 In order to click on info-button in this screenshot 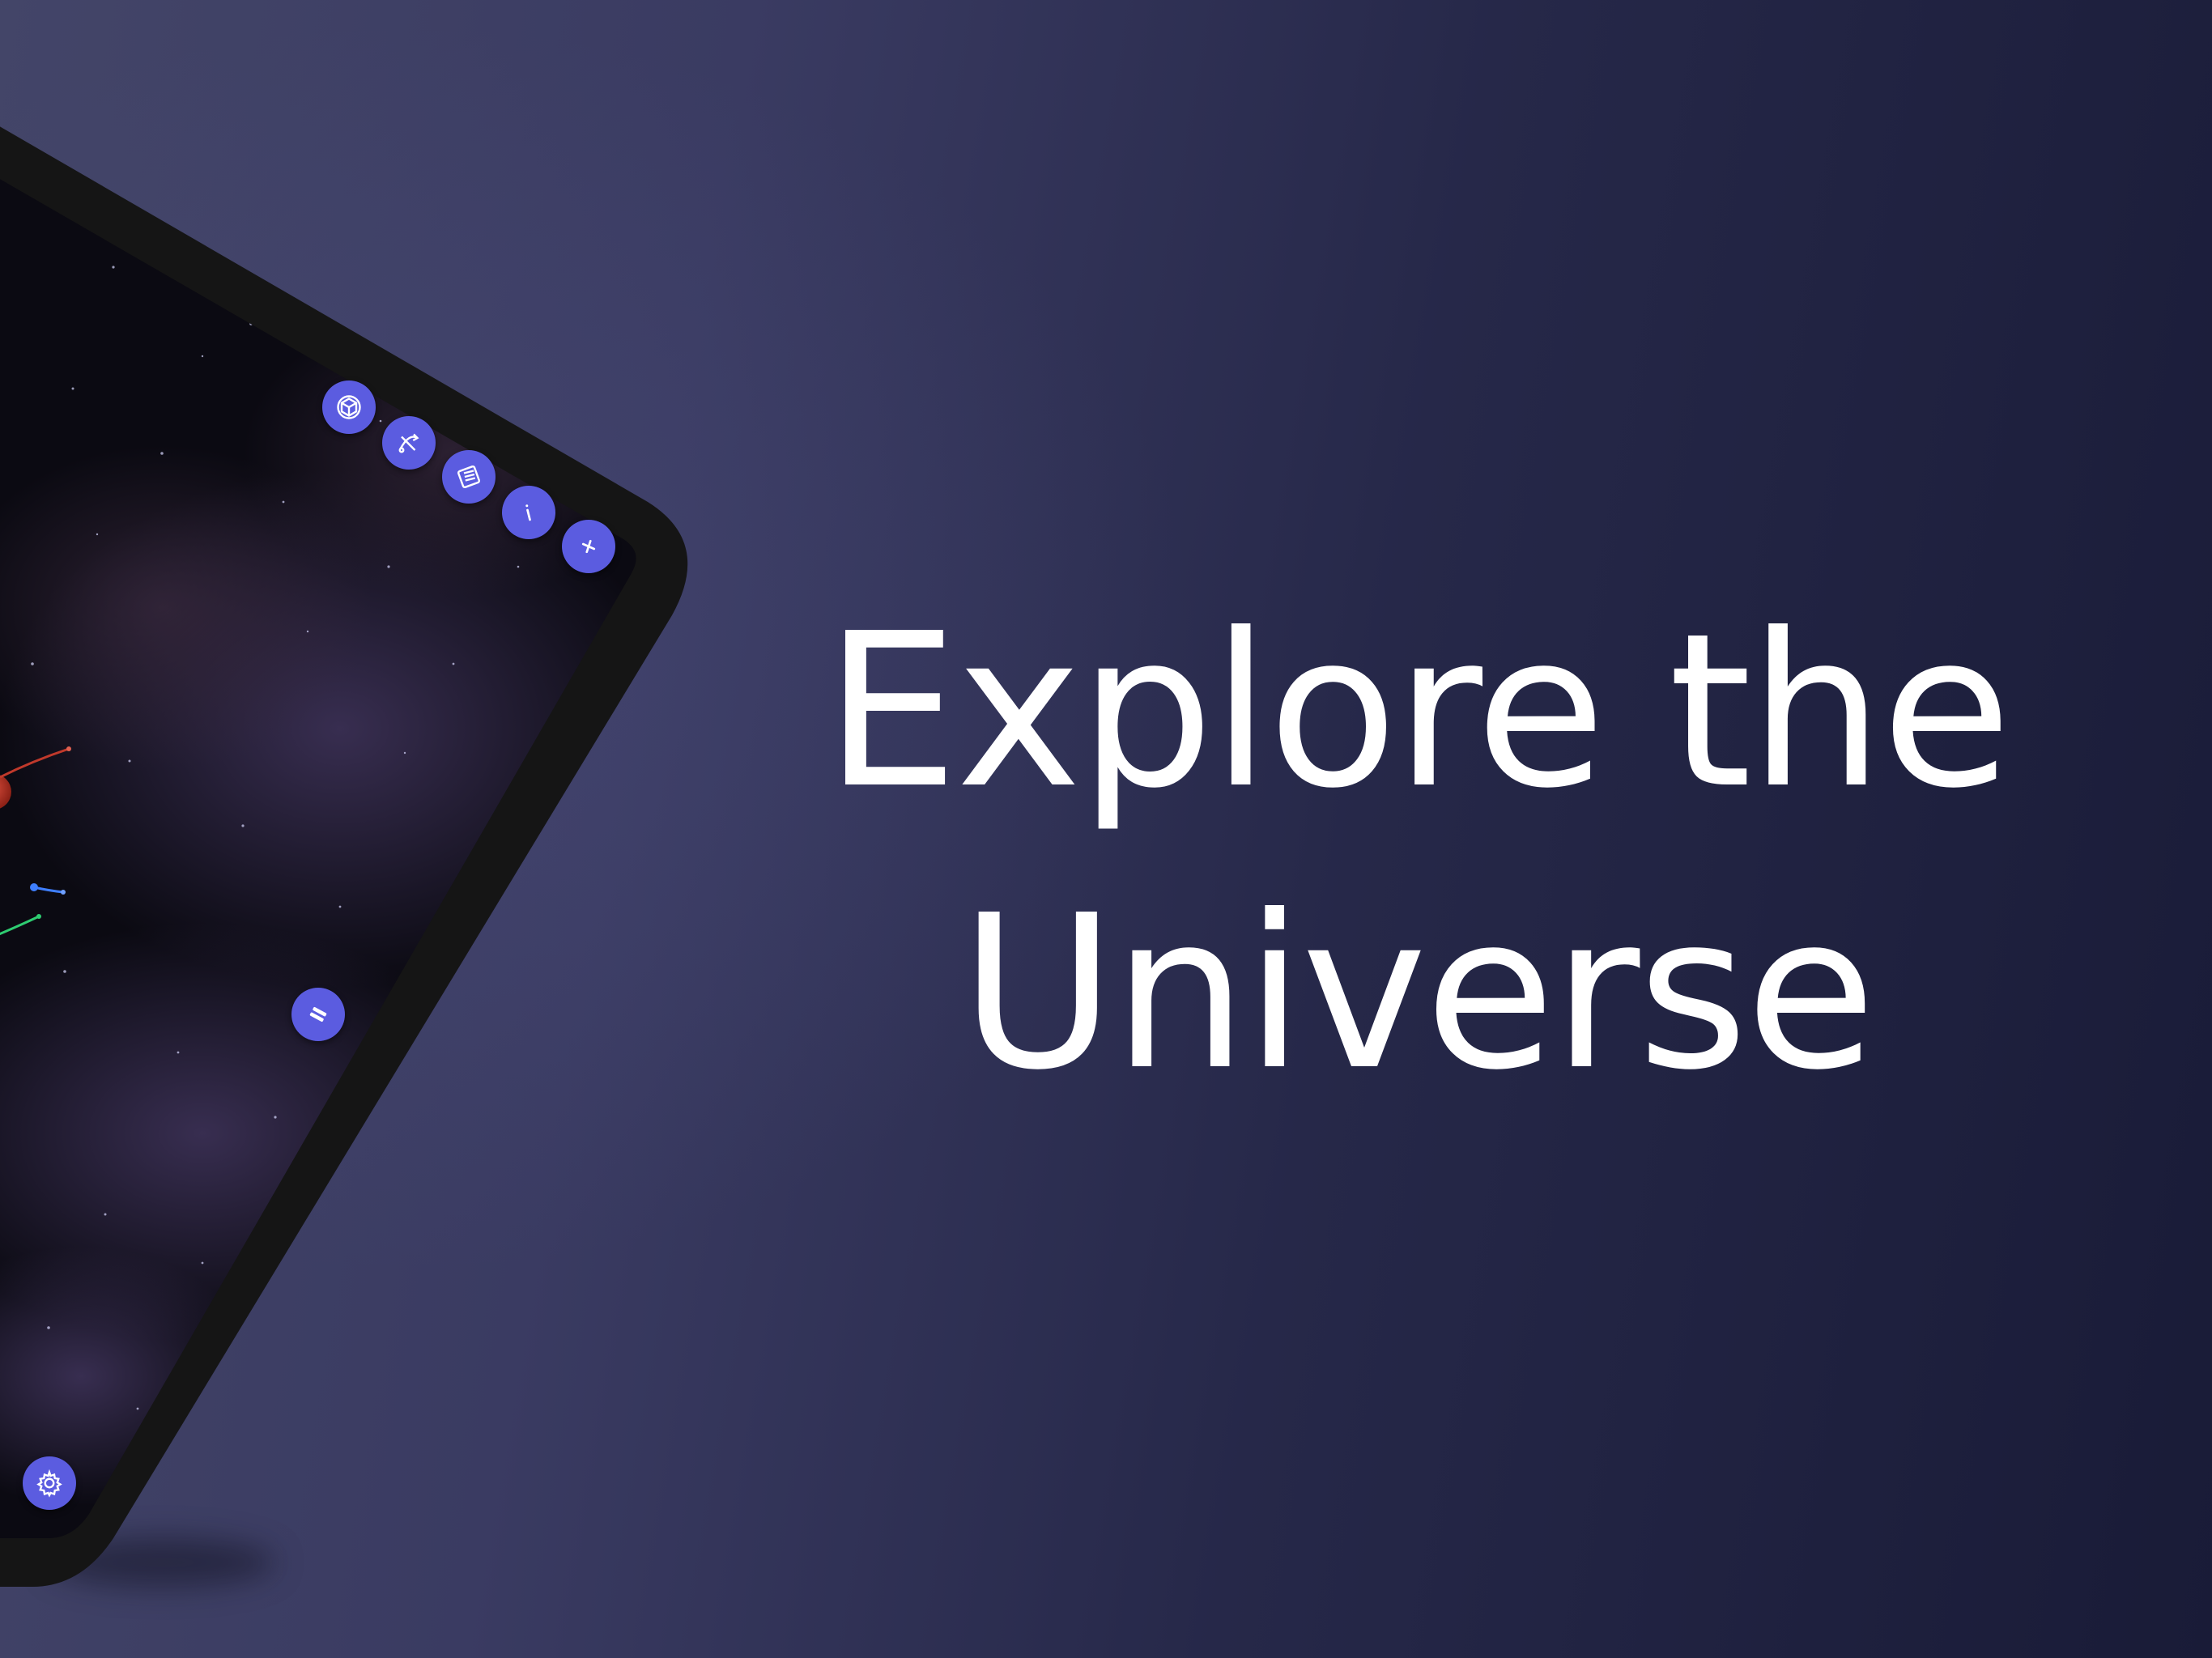, I will do `click(528, 512)`.